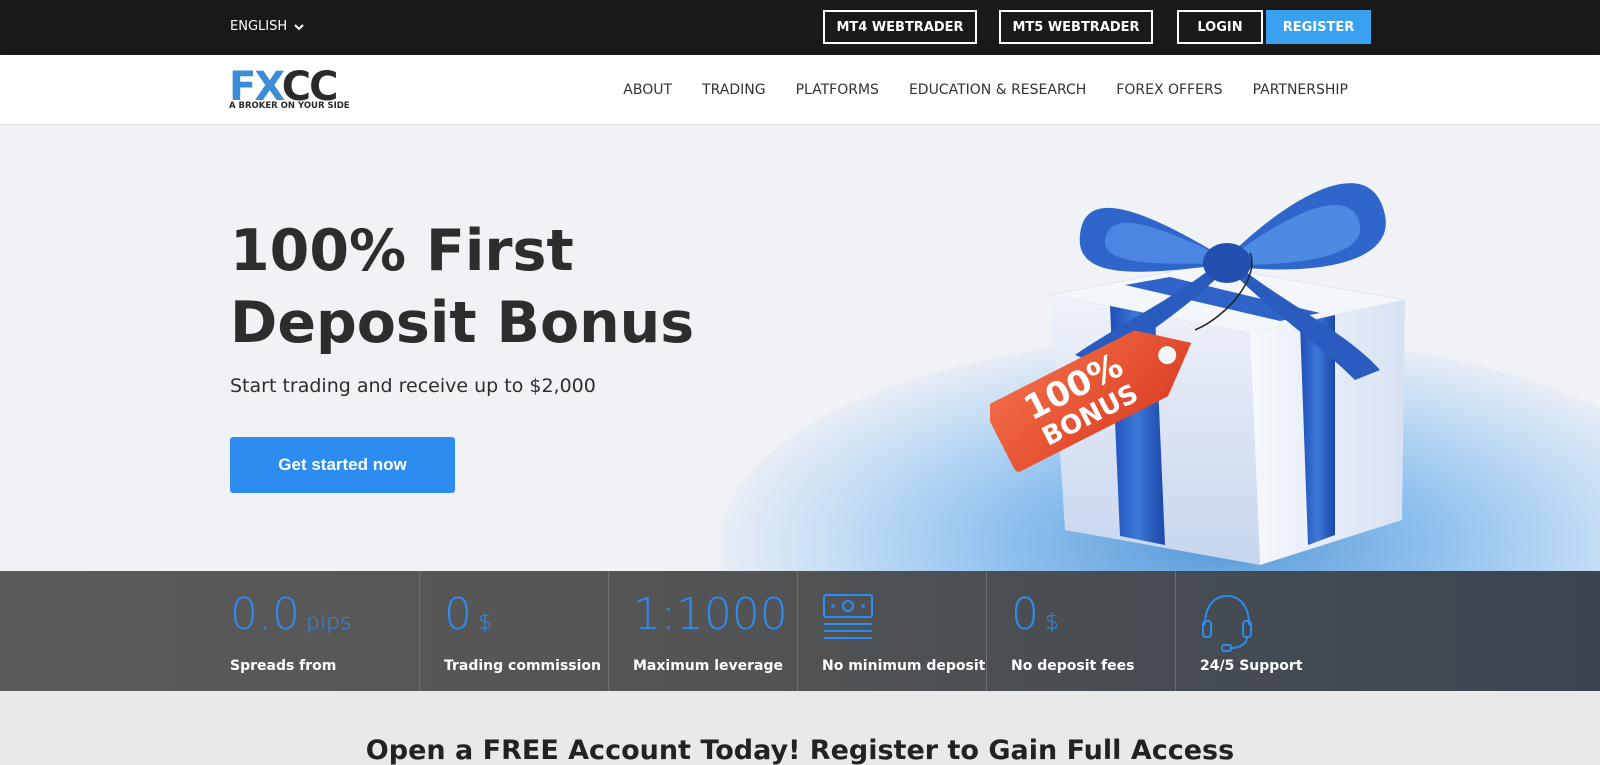 The width and height of the screenshot is (1600, 765). What do you see at coordinates (1227, 623) in the screenshot?
I see `headset-icon` at bounding box center [1227, 623].